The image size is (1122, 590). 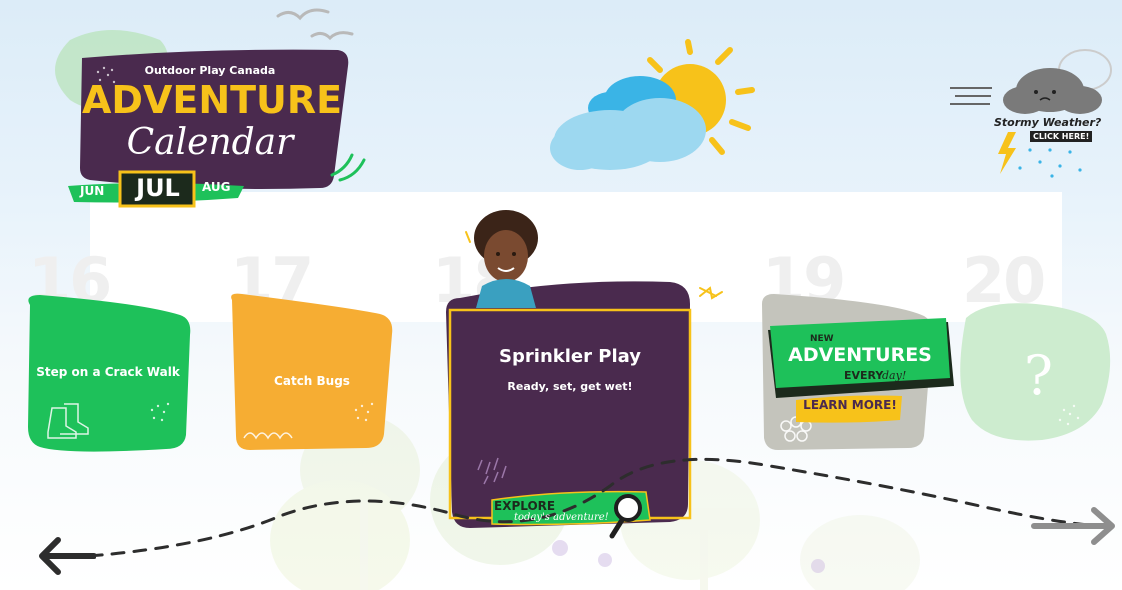 What do you see at coordinates (894, 375) in the screenshot?
I see `promo-day-label: day!` at bounding box center [894, 375].